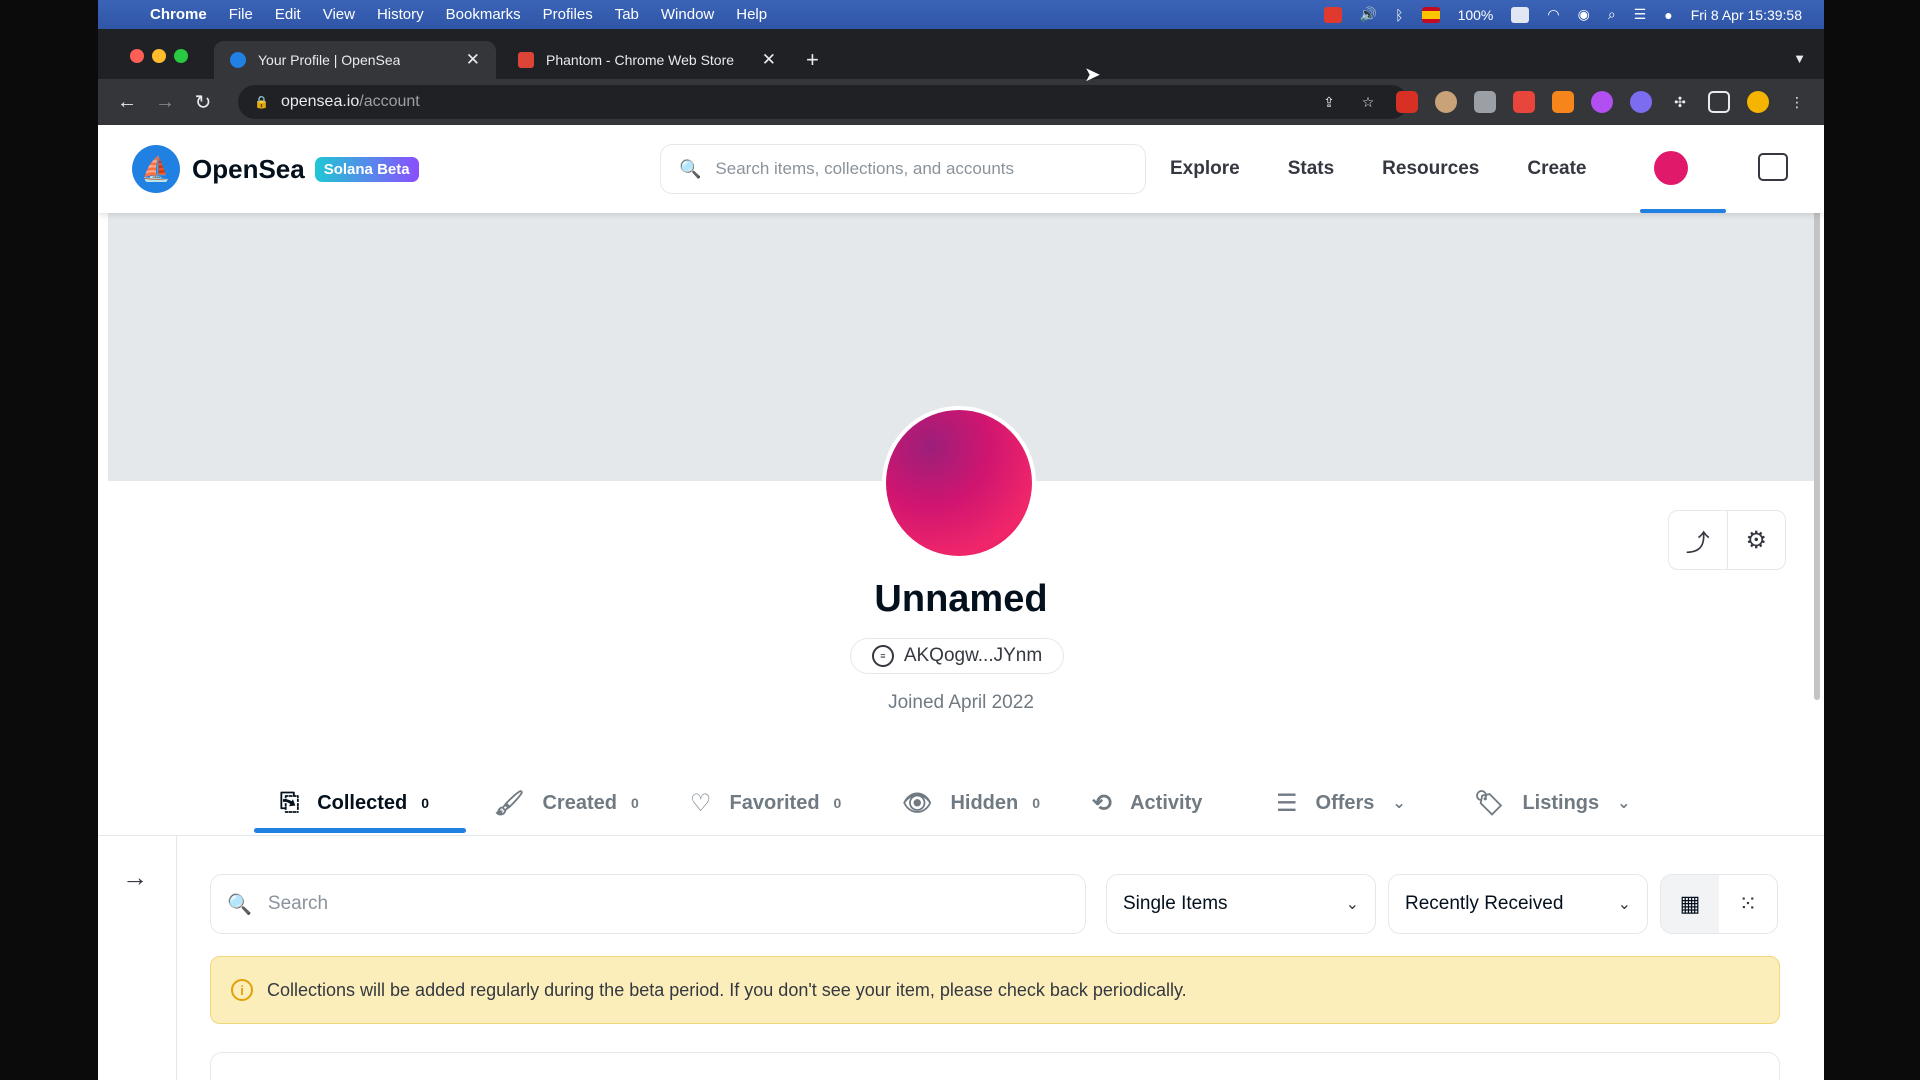  I want to click on spotlight-icon: ⌕, so click(1612, 14).